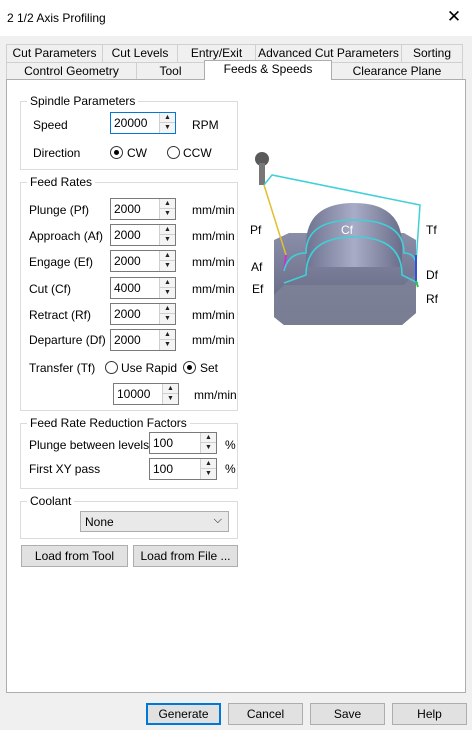  I want to click on first-xy-pass-input: 100 ▲ ▼, so click(183, 469).